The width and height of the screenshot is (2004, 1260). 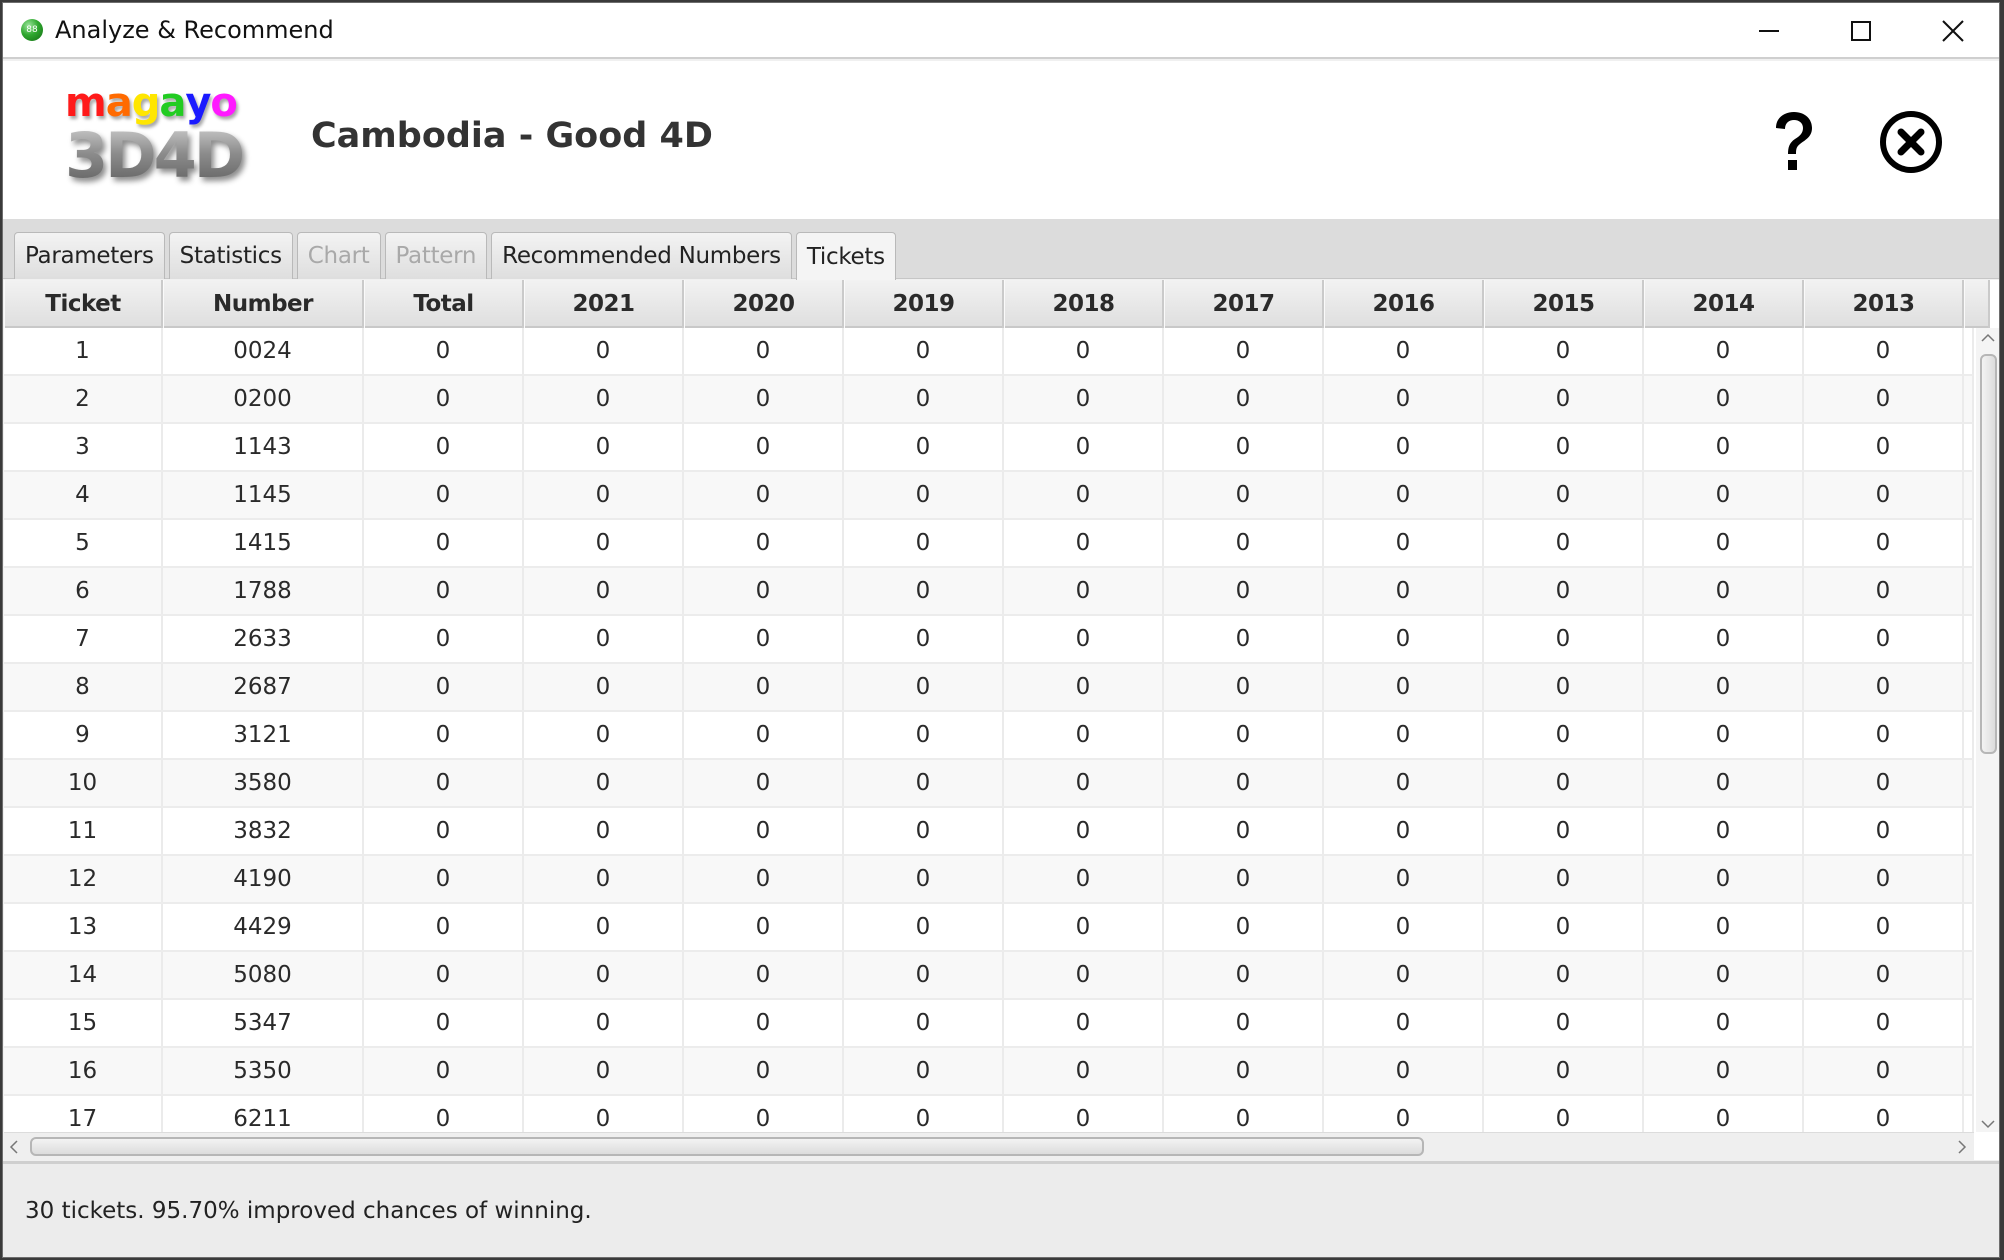 What do you see at coordinates (1988, 554) in the screenshot?
I see `vertical-scroll-thumb` at bounding box center [1988, 554].